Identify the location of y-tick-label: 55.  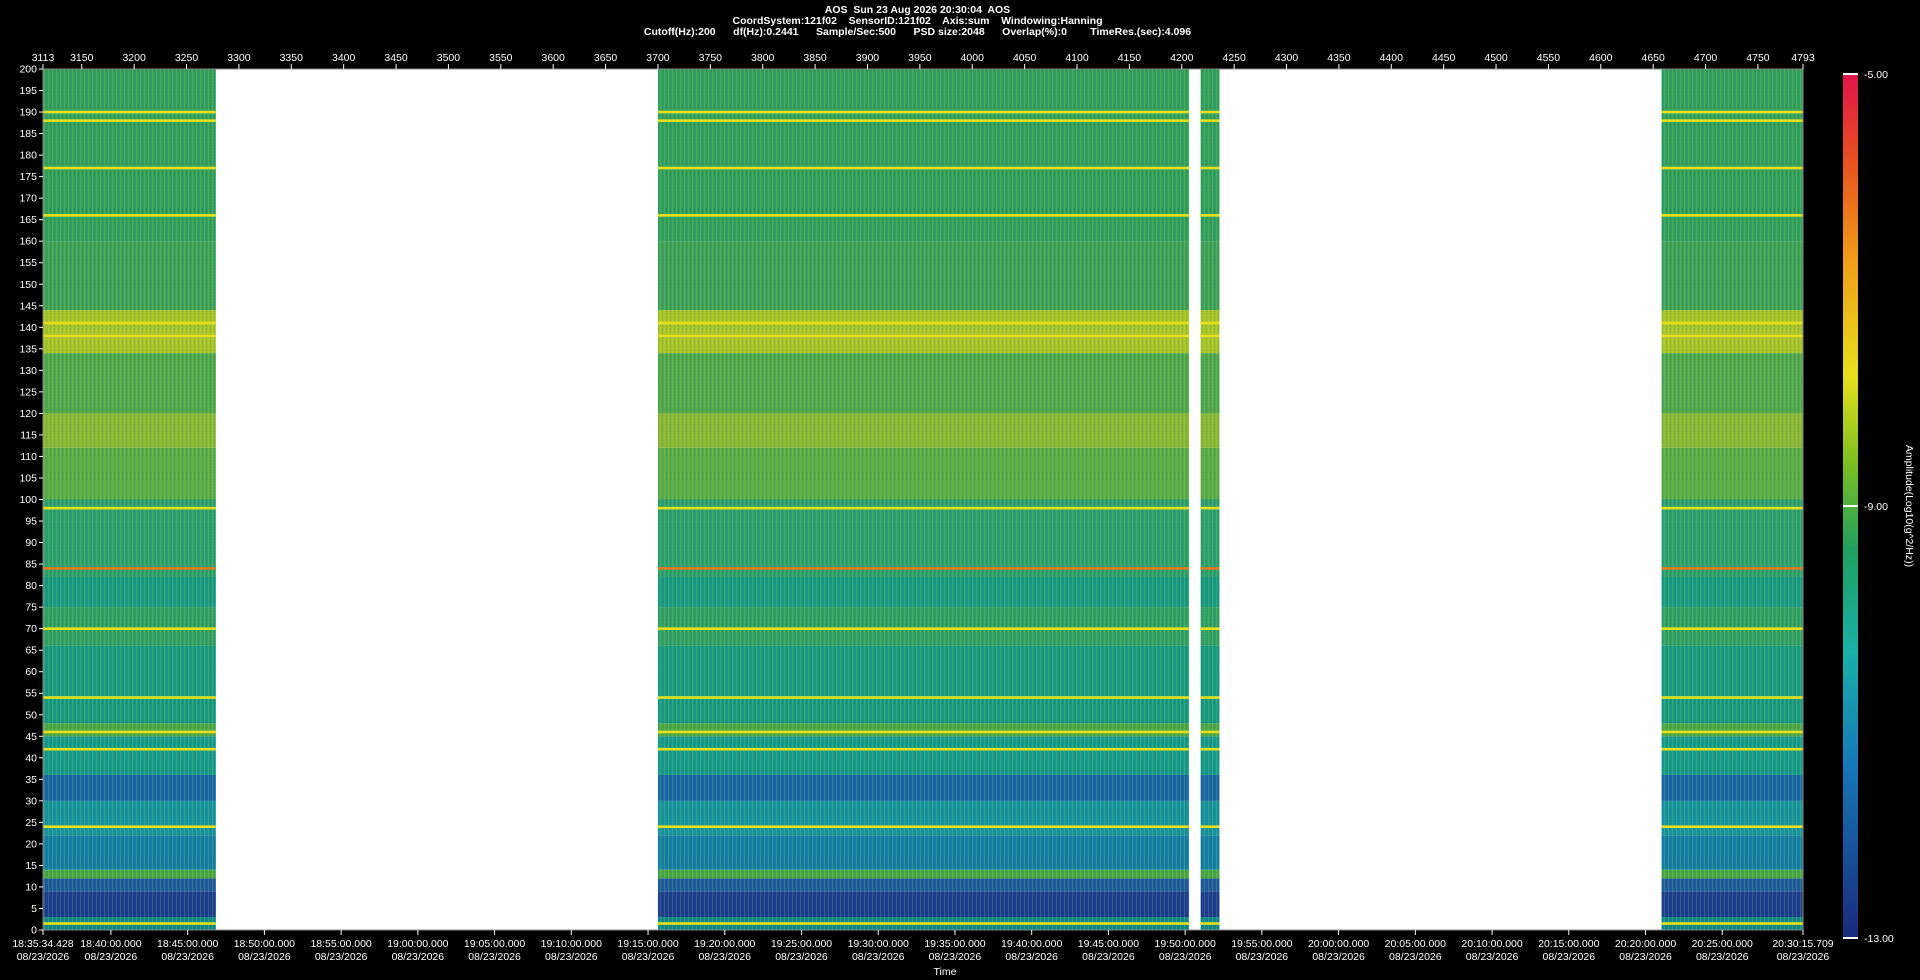
(31, 694).